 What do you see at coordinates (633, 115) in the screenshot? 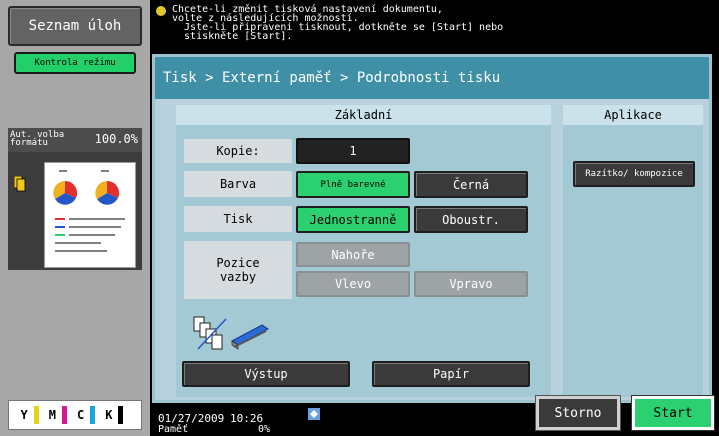
I see `applications-tab: Aplikace` at bounding box center [633, 115].